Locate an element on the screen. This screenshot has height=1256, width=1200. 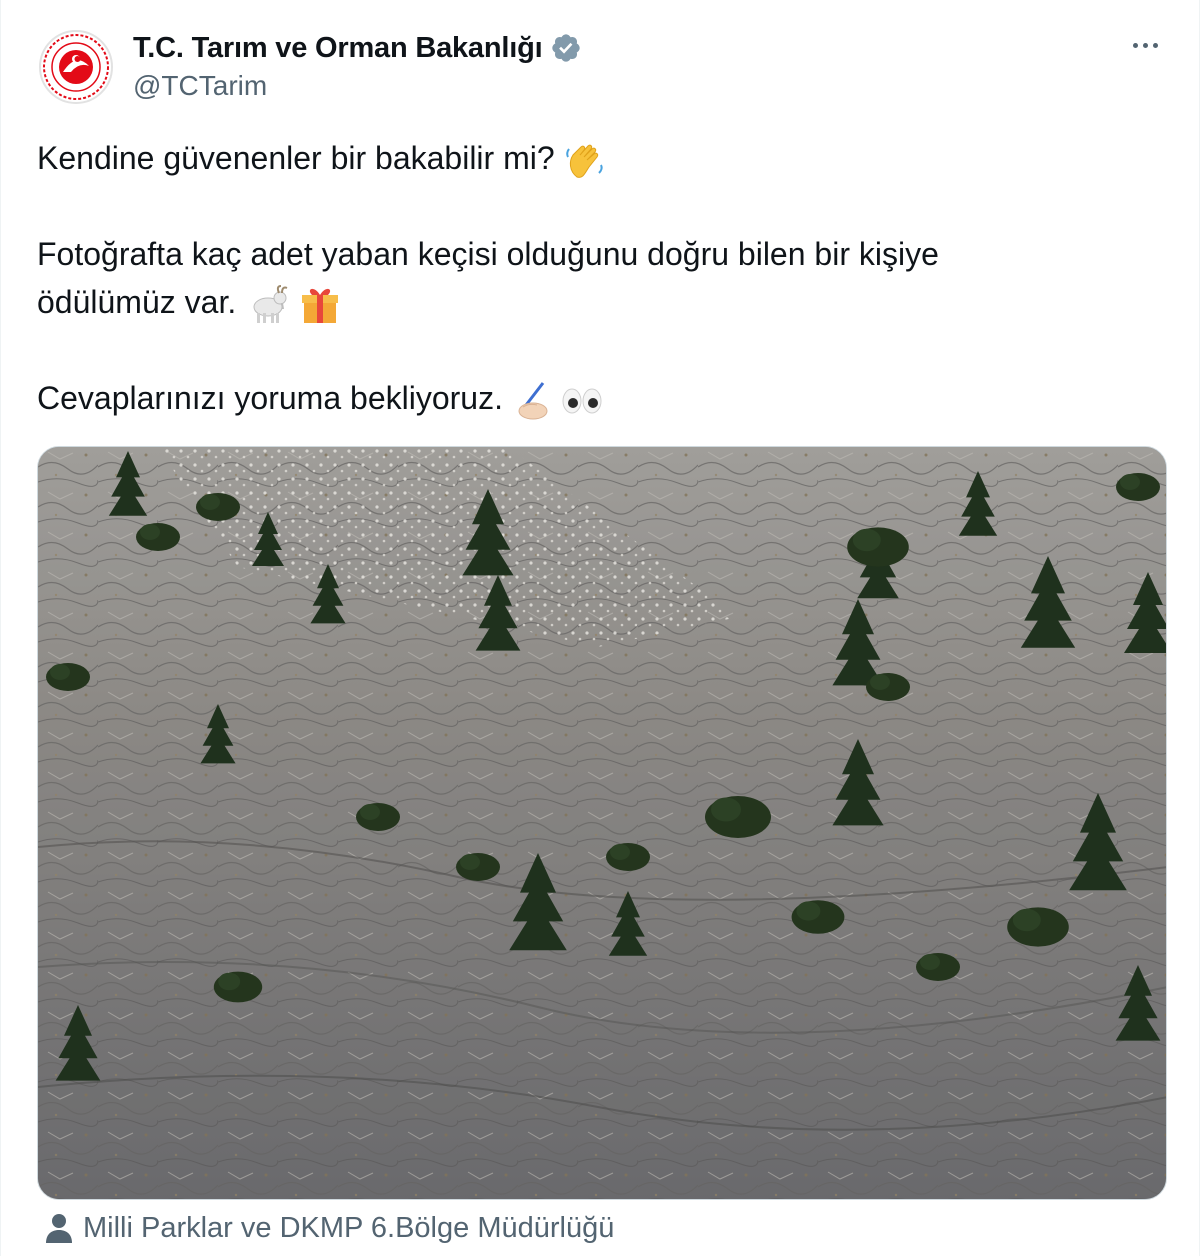
tagged-user-row: Milli Parklar ve DKMP 6.Bölge Müdürlüğü is located at coordinates (329, 1228).